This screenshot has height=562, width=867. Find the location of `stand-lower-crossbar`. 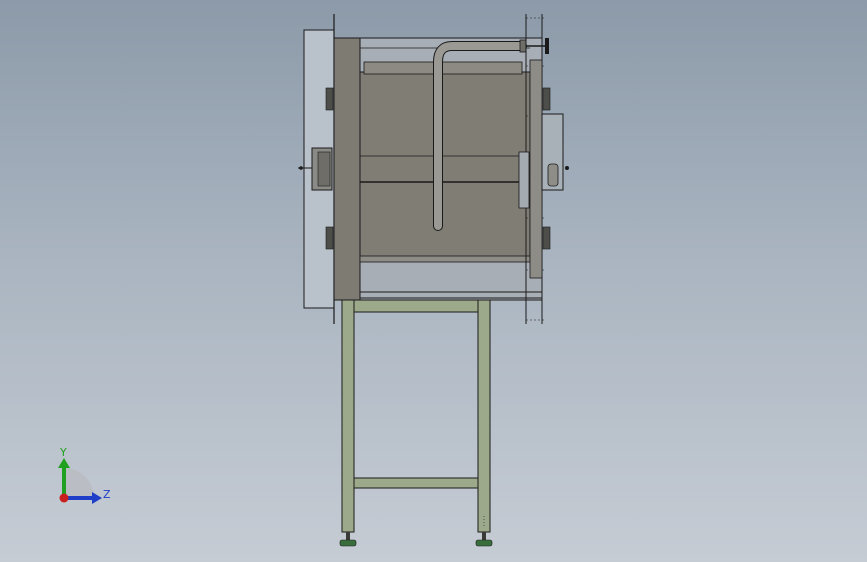

stand-lower-crossbar is located at coordinates (416, 483).